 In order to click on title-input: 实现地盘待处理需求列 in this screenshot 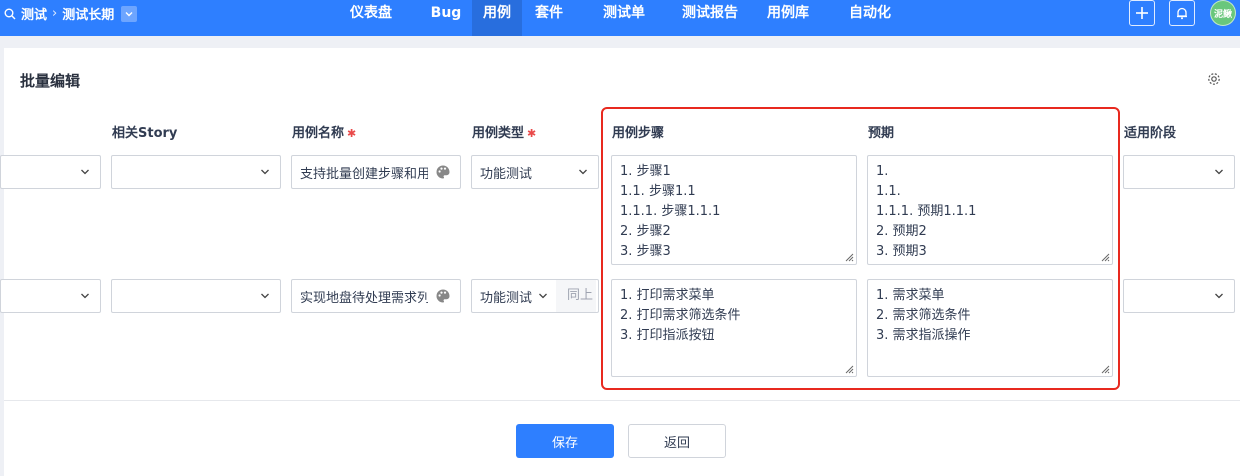, I will do `click(376, 296)`.